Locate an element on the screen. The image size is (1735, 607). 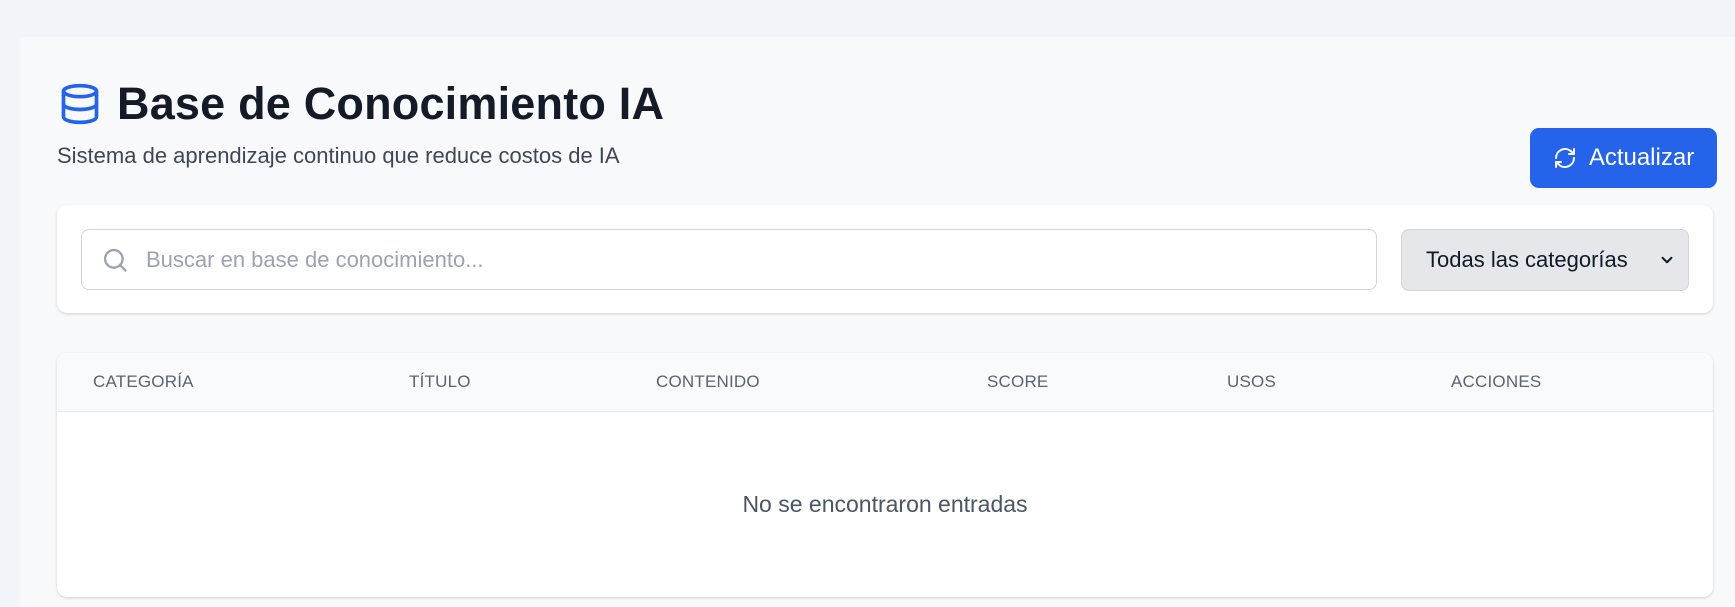
chevron-down-icon is located at coordinates (1667, 260).